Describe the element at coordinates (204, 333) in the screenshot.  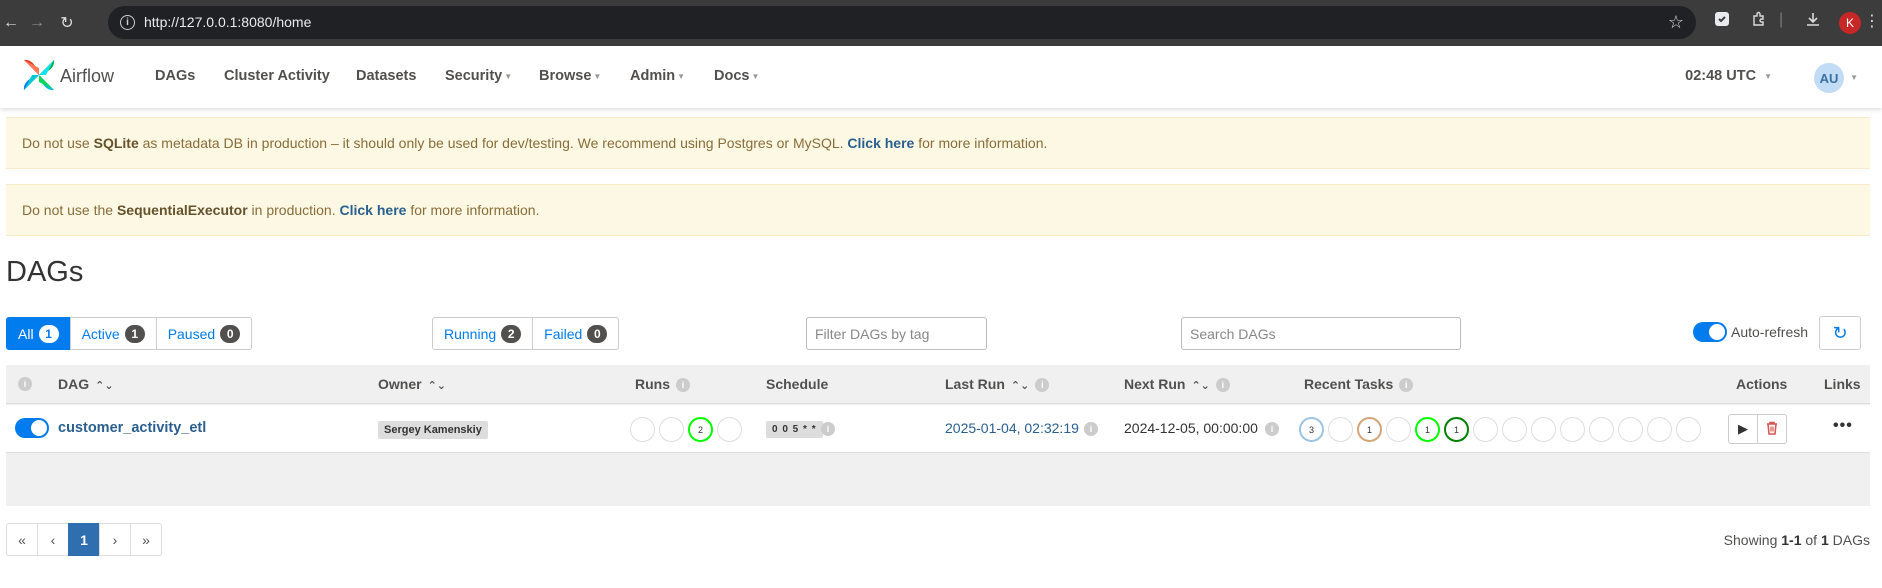
I see `filter-paused-button: Paused 0` at that location.